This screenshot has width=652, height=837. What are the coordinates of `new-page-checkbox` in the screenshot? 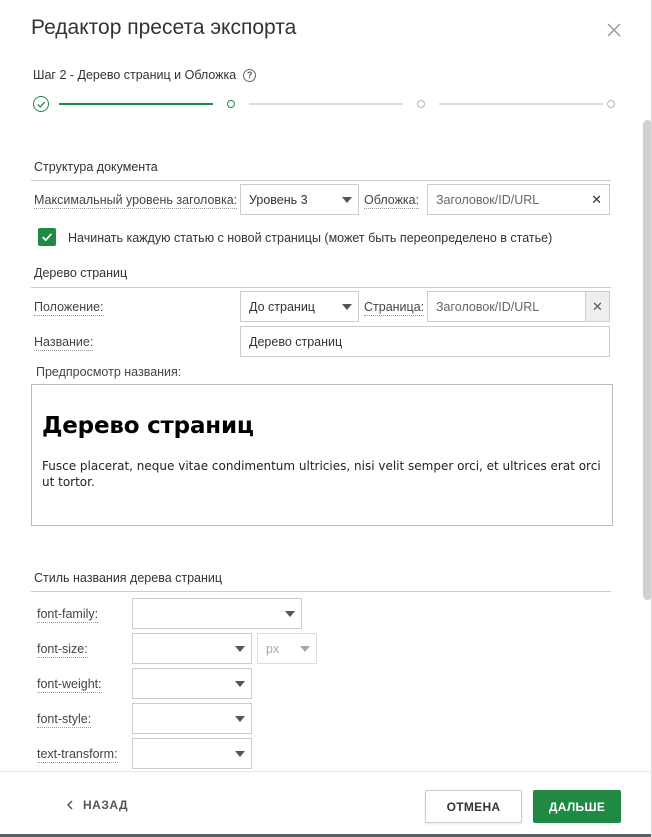 It's located at (47, 237).